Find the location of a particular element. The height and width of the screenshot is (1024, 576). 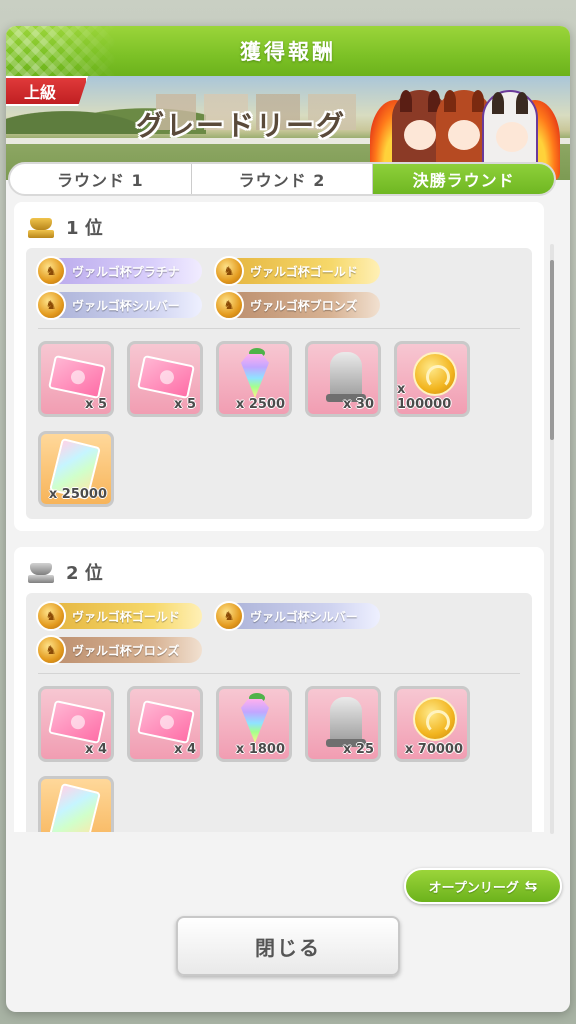

swap-icon: ⇆ is located at coordinates (531, 886).